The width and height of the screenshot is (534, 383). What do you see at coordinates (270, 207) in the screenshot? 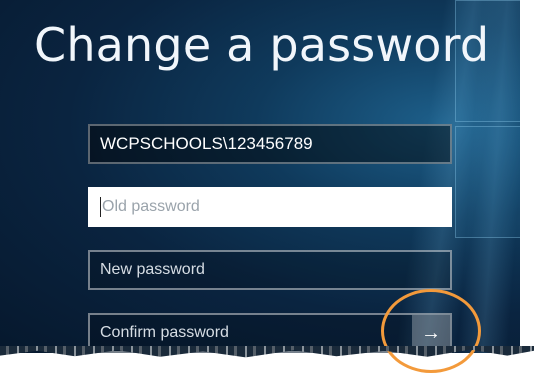
I see `old-password-field: Old password` at bounding box center [270, 207].